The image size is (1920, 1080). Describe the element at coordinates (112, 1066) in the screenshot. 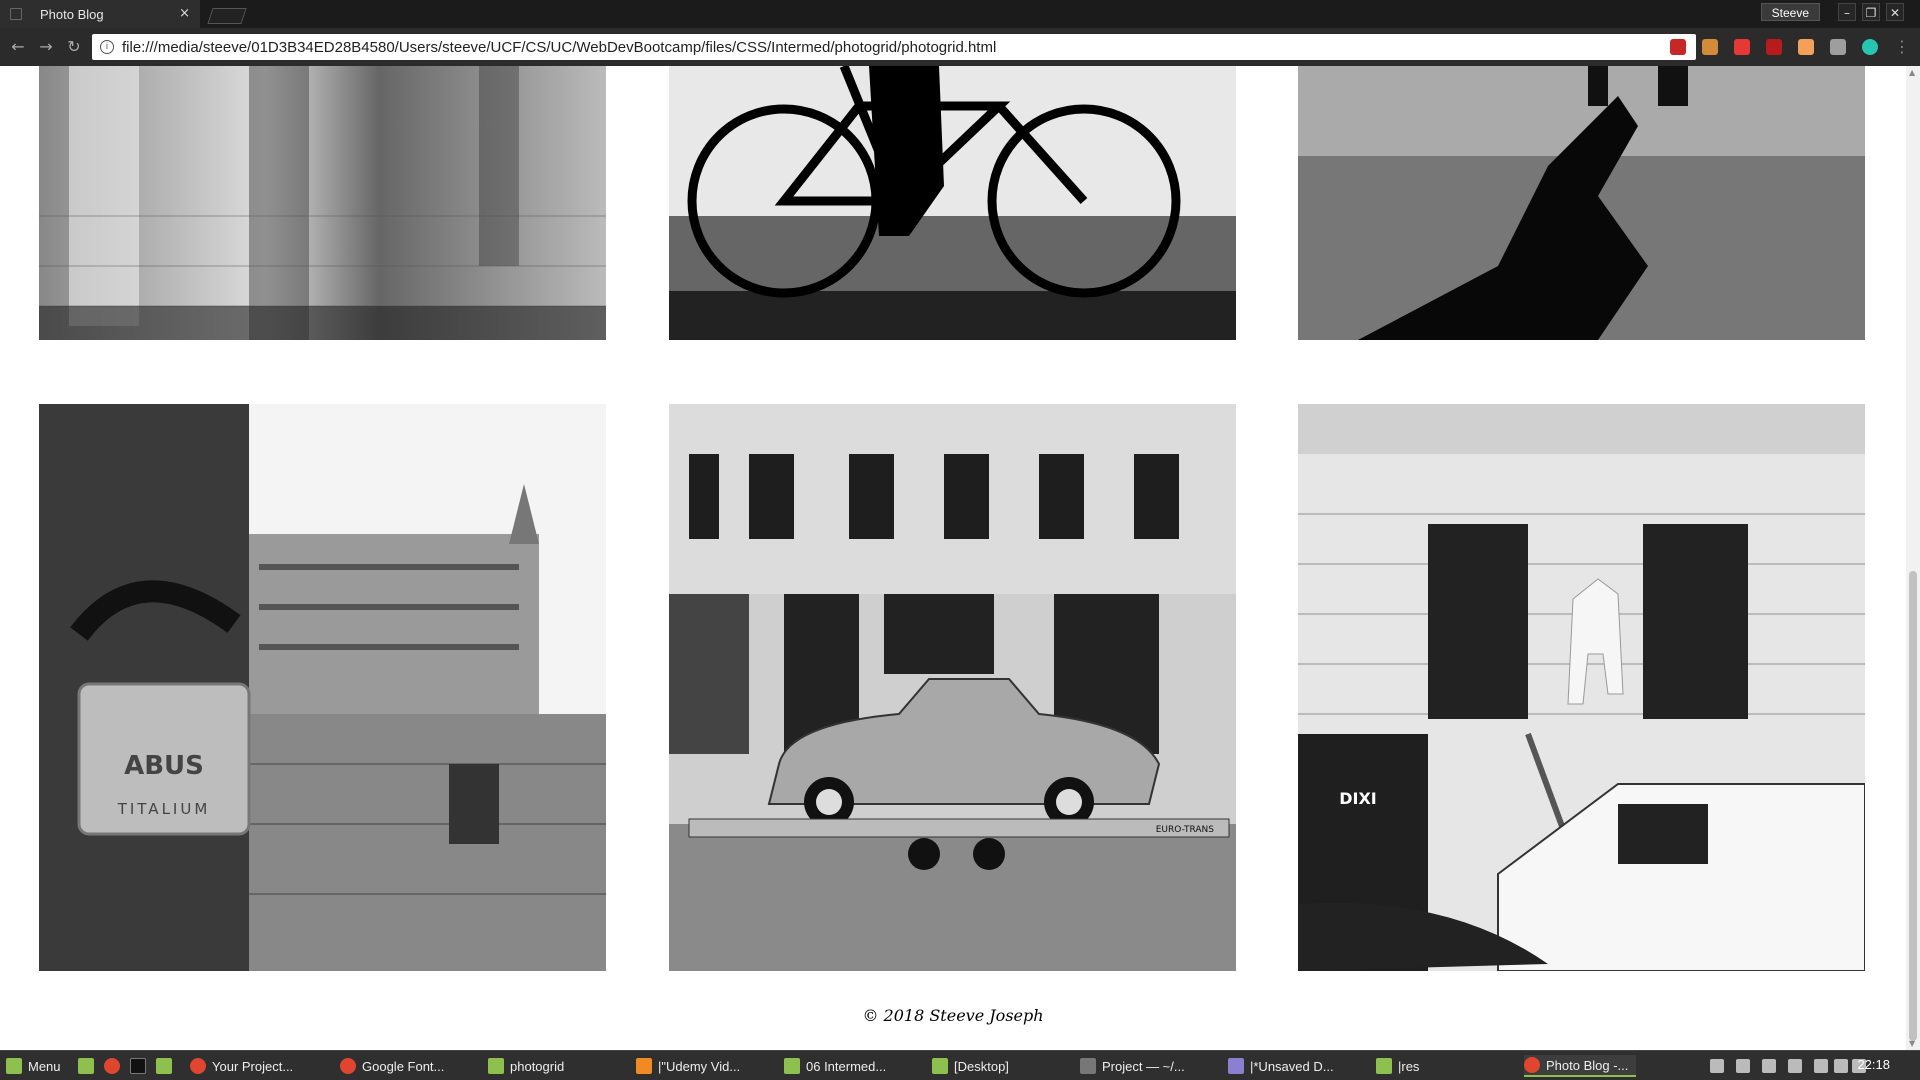

I see `chrome-launcher-icon` at that location.